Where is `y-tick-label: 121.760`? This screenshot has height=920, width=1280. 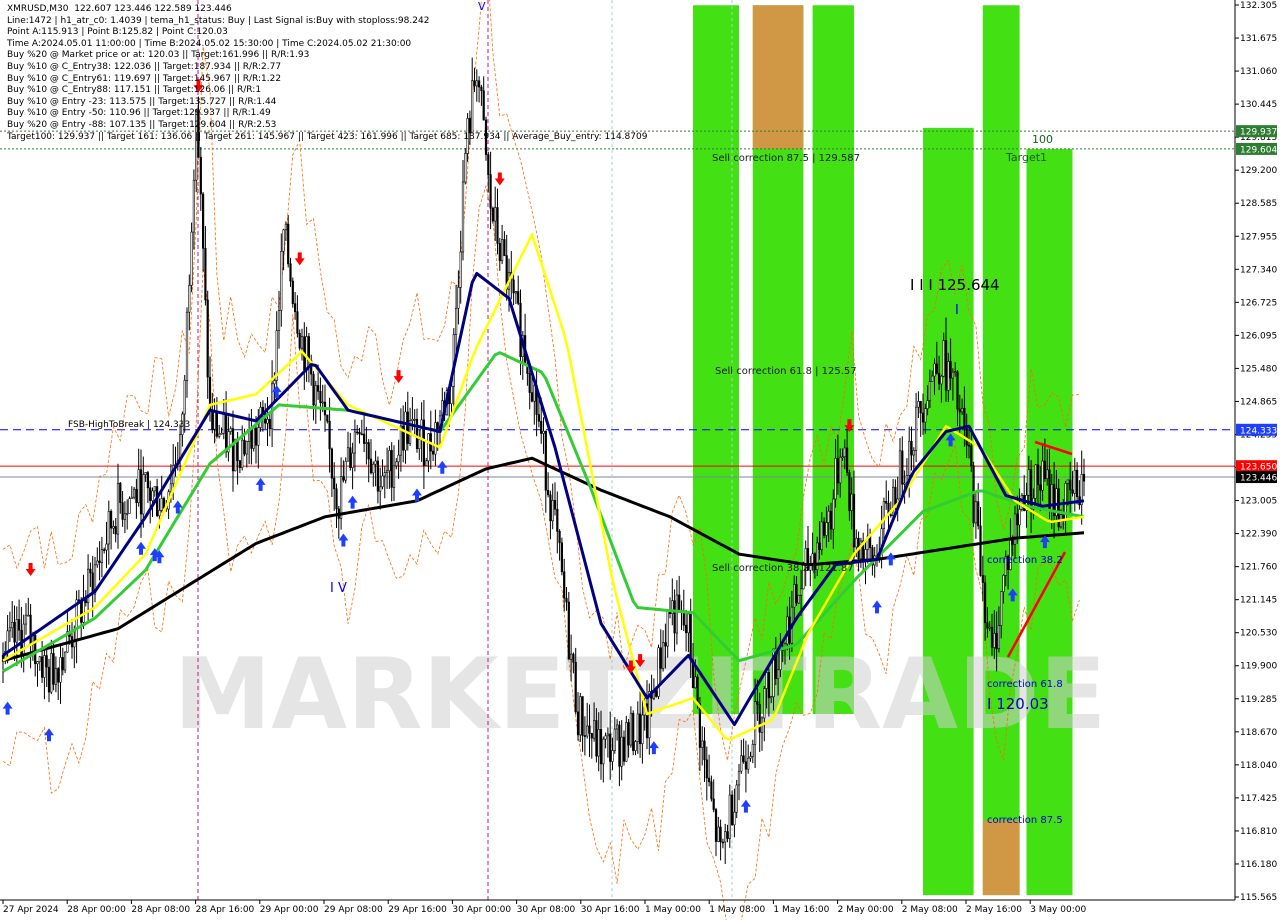 y-tick-label: 121.760 is located at coordinates (1258, 568).